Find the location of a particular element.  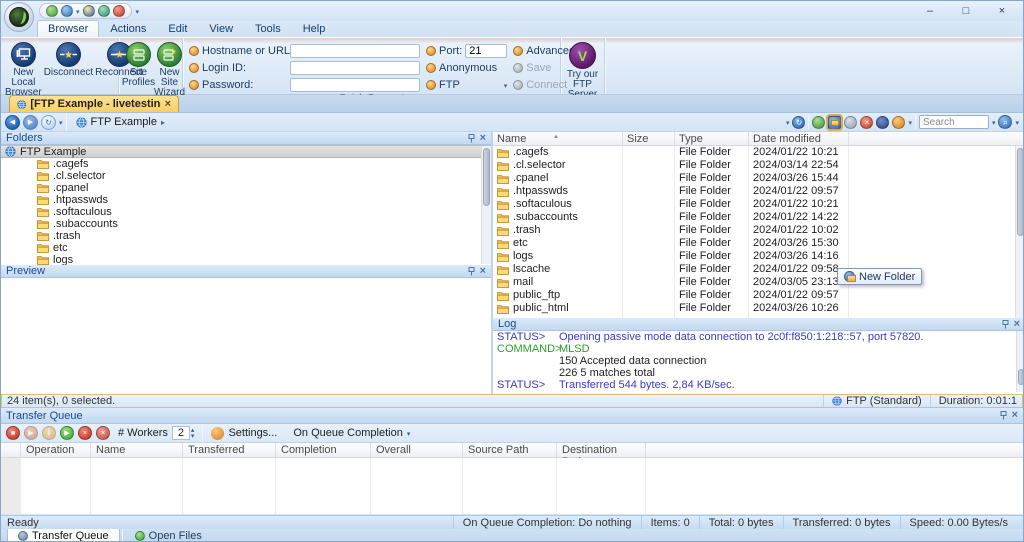

tree-item: .cl.selector is located at coordinates (246, 176).